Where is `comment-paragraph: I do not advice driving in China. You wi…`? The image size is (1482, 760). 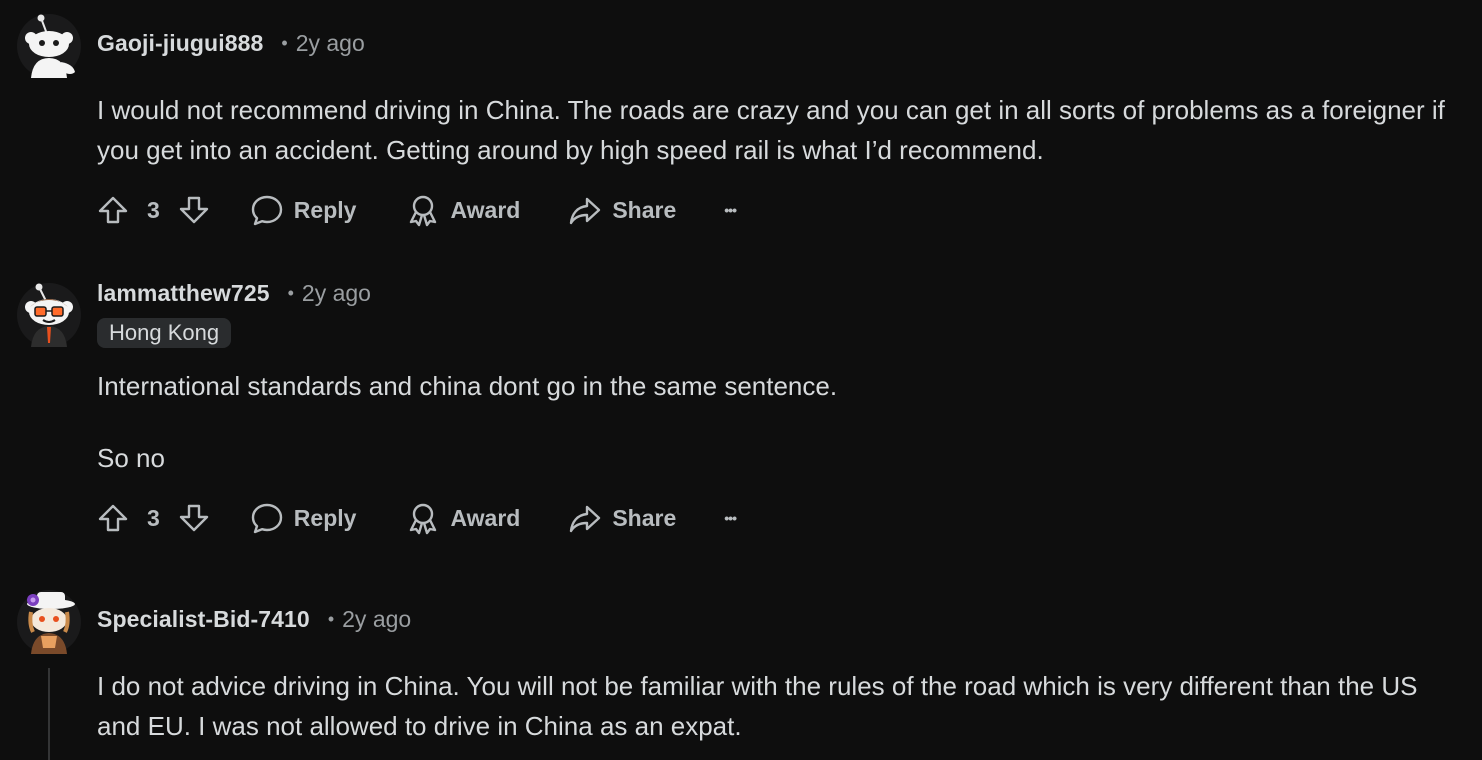
comment-paragraph: I do not advice driving in China. You wi… is located at coordinates (757, 706).